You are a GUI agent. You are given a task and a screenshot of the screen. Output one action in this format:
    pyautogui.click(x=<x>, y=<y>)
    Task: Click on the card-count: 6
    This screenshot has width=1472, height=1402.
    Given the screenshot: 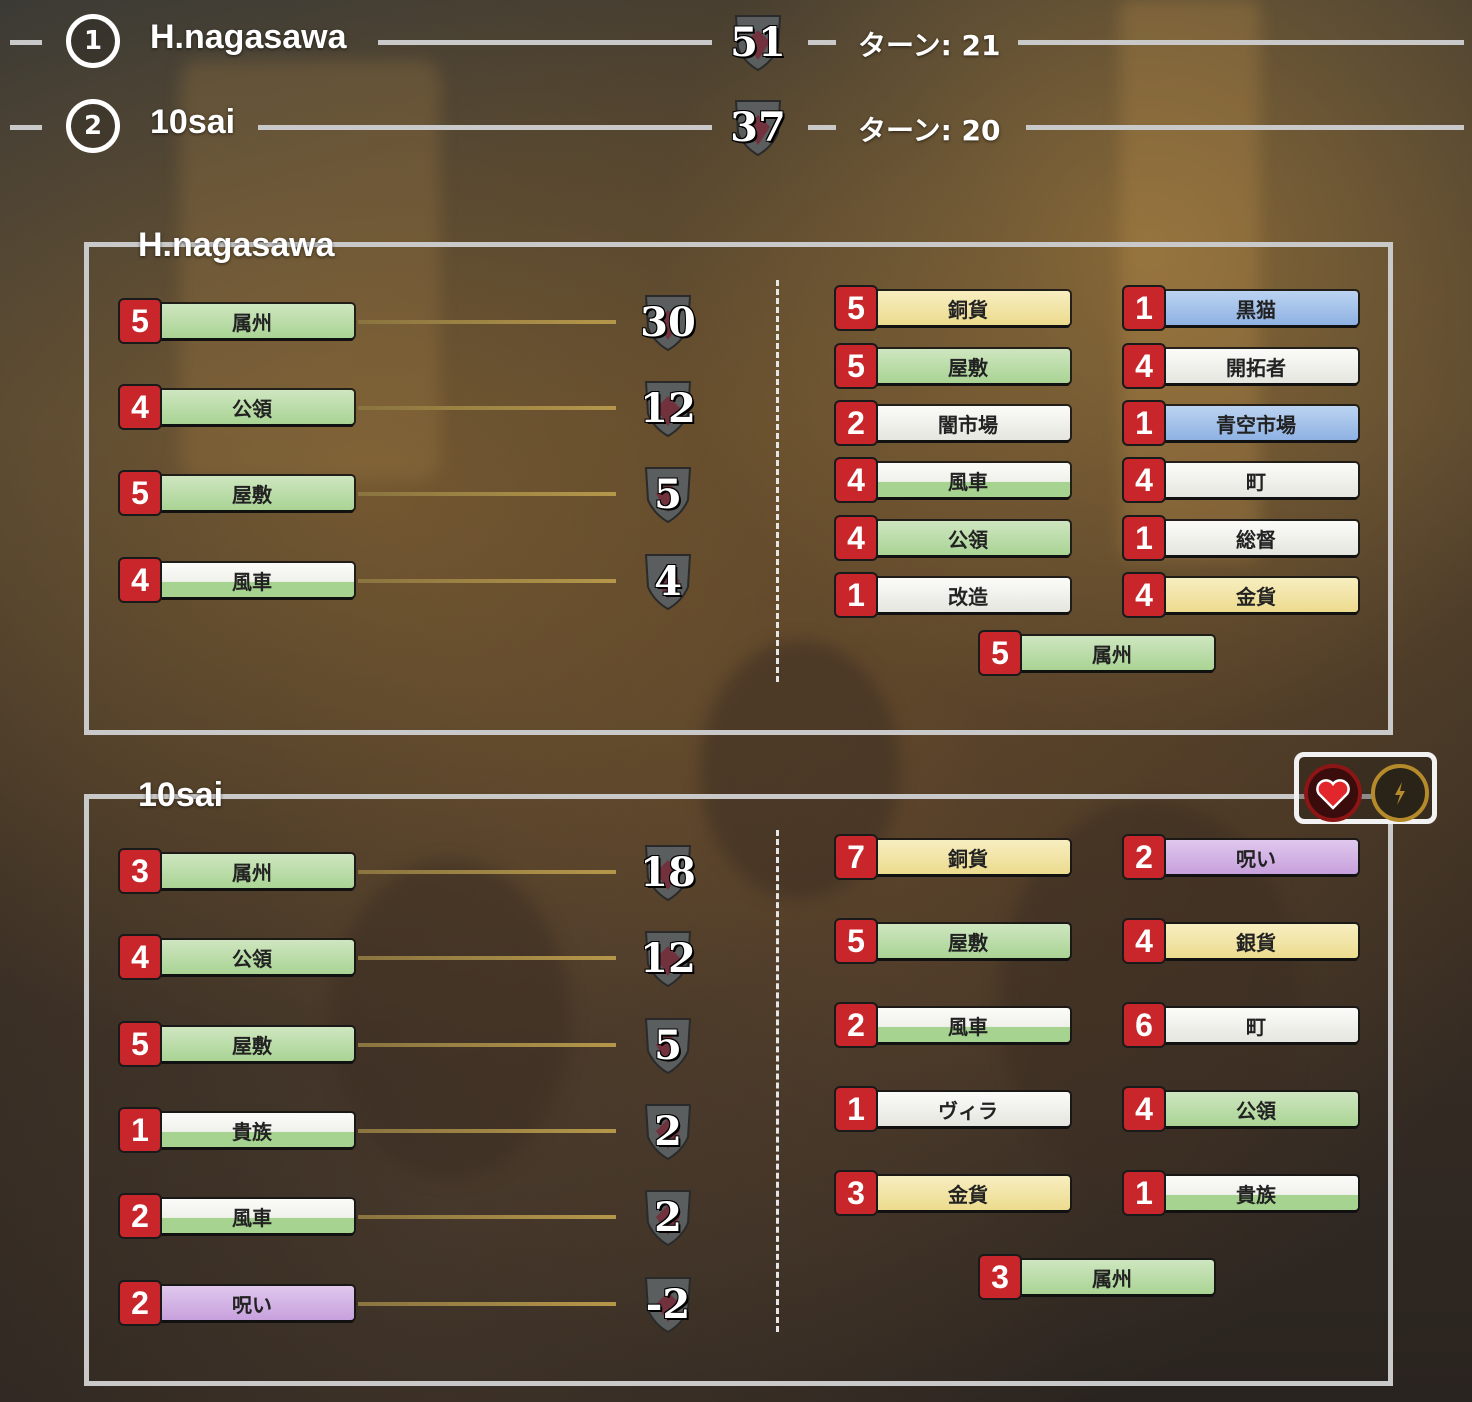 What is the action you would take?
    pyautogui.click(x=1144, y=1025)
    